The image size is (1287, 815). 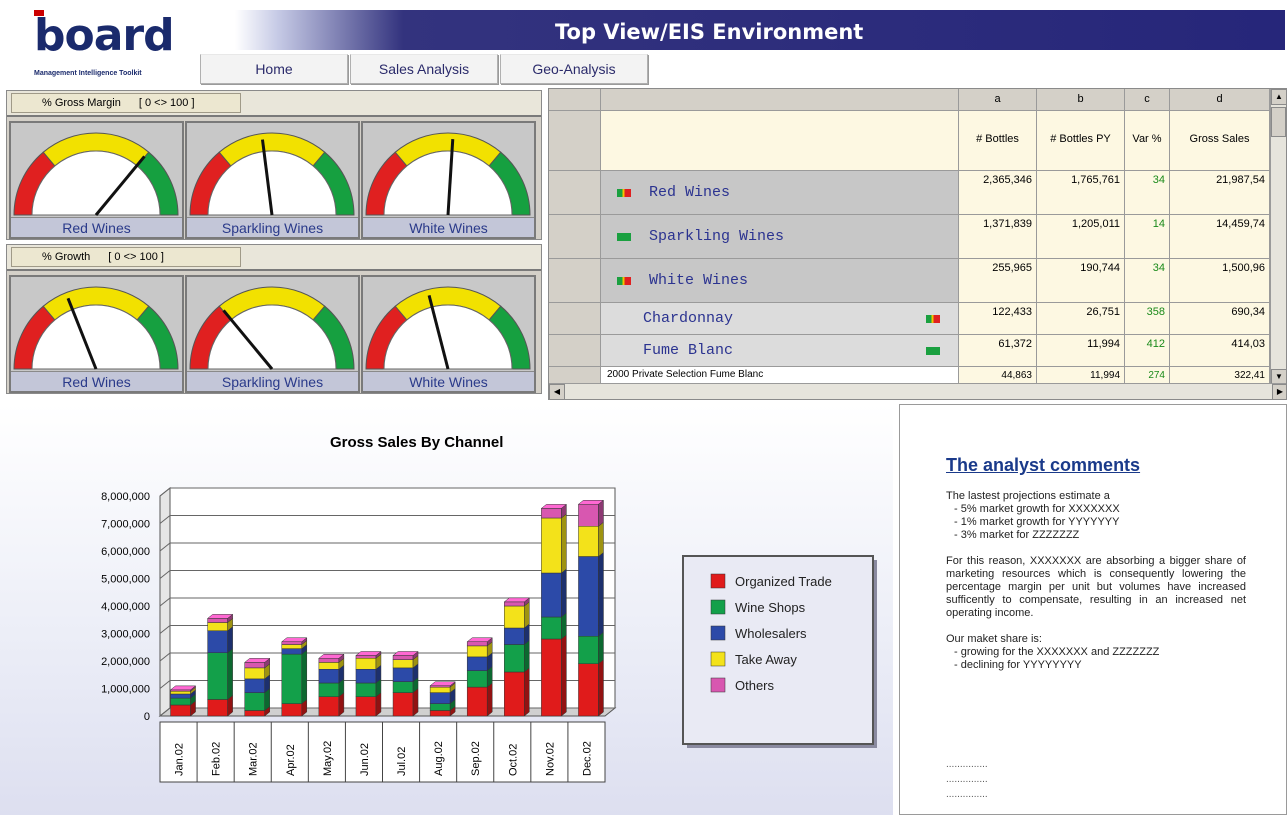 I want to click on x-tick-label: Dec.02, so click(x=587, y=758).